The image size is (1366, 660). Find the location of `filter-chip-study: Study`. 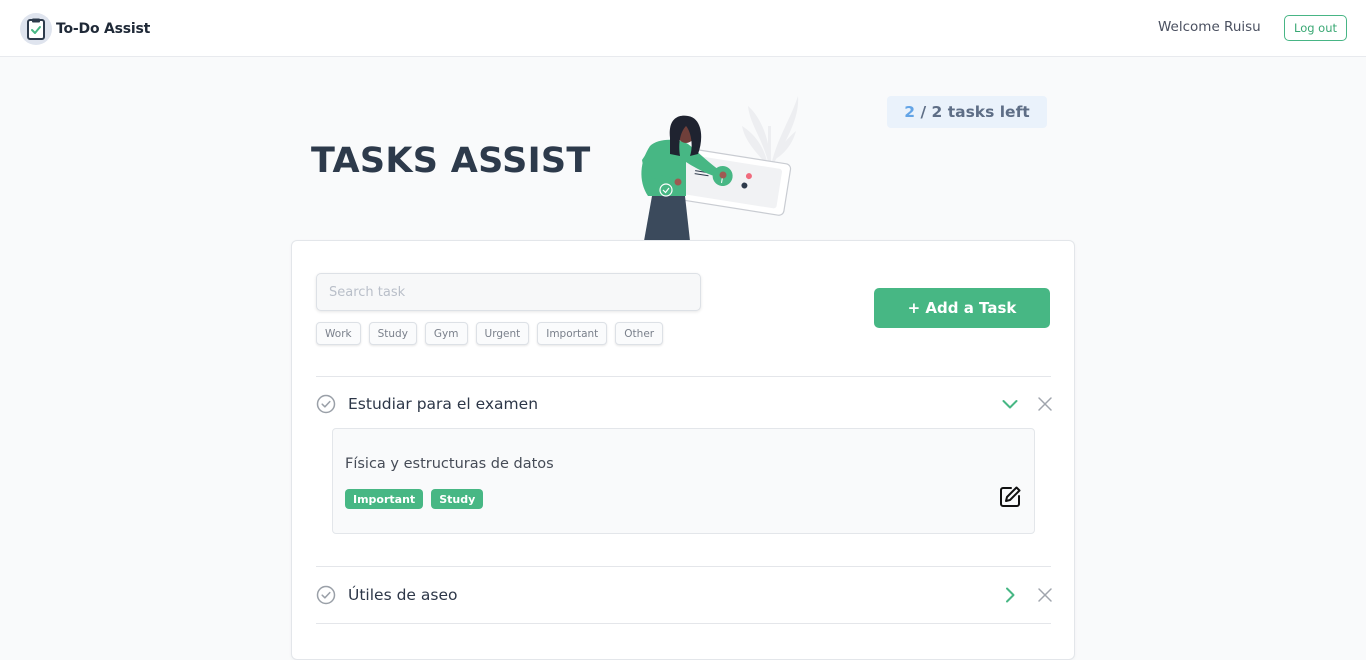

filter-chip-study: Study is located at coordinates (392, 333).